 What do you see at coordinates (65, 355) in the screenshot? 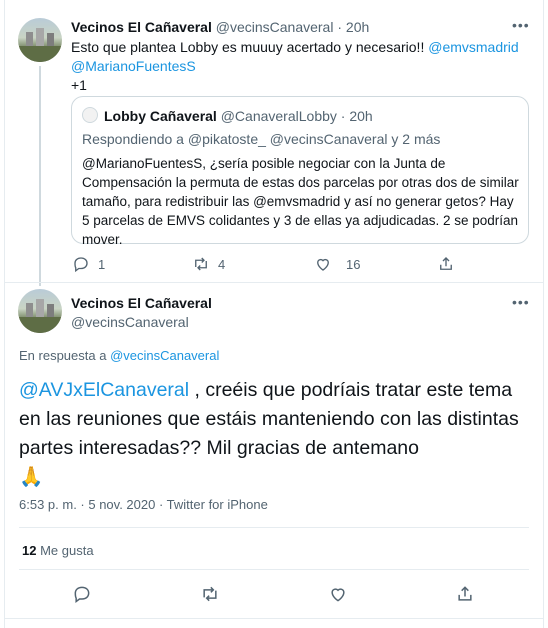
I see `reply-prefix: En respuesta a` at bounding box center [65, 355].